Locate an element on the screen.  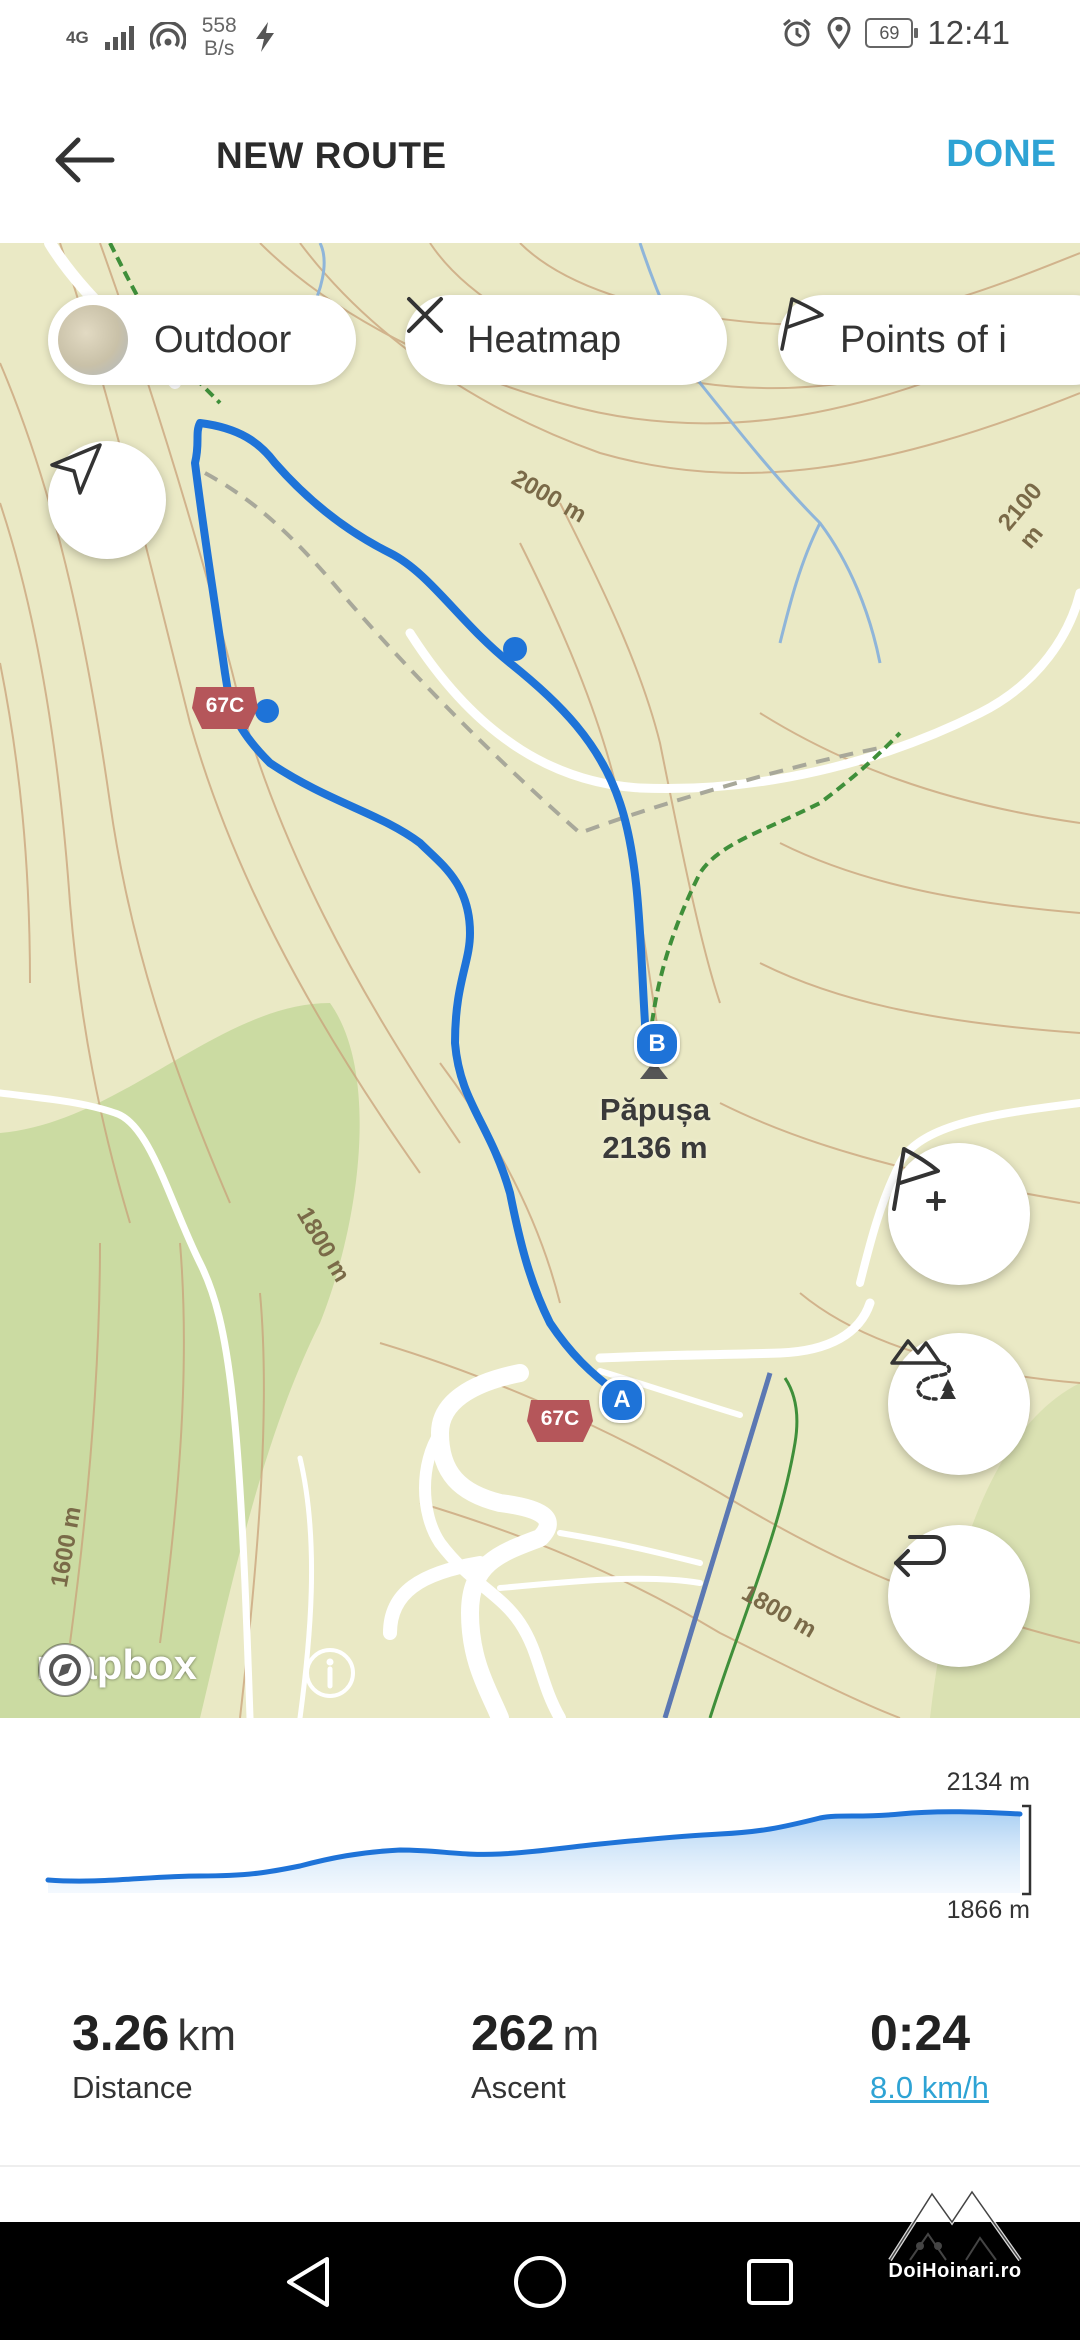
route-planning-button is located at coordinates (959, 1404).